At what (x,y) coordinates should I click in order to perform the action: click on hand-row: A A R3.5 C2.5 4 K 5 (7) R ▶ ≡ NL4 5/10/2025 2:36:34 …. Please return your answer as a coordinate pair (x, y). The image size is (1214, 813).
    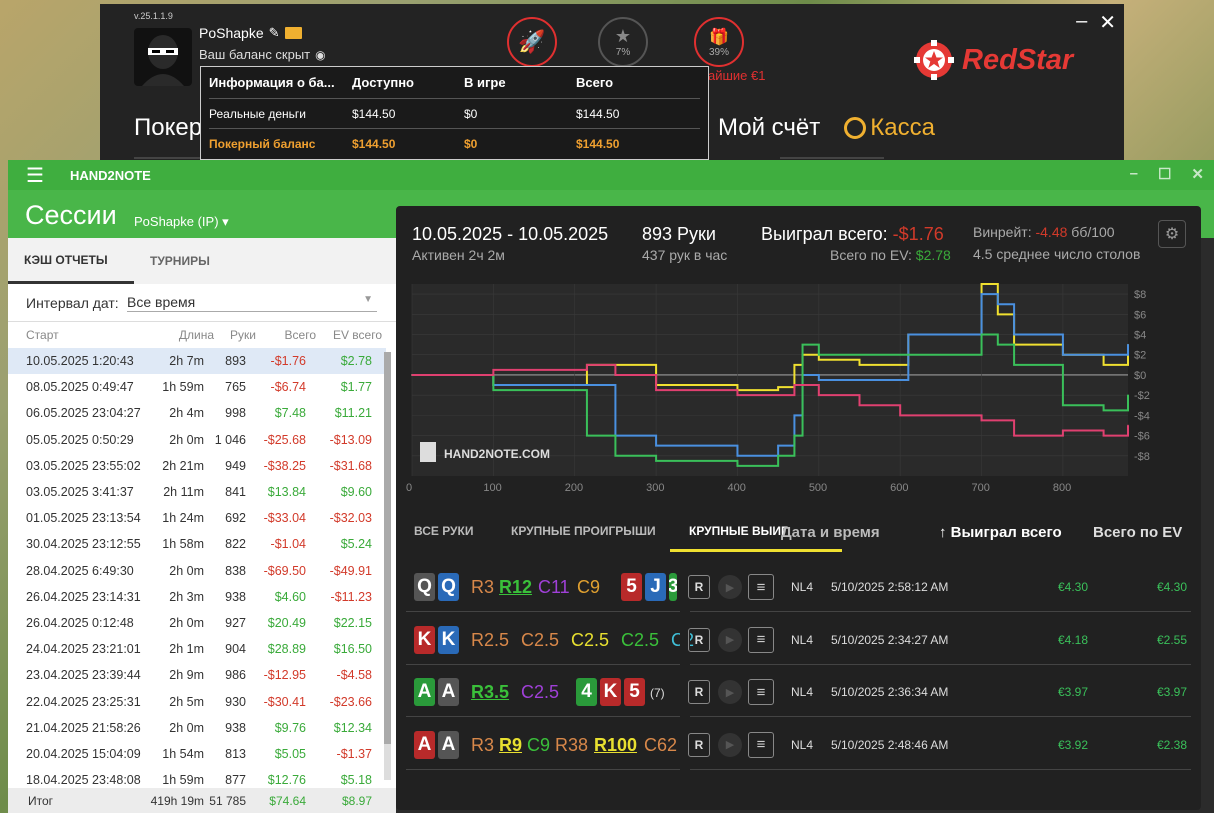
    Looking at the image, I should click on (798, 691).